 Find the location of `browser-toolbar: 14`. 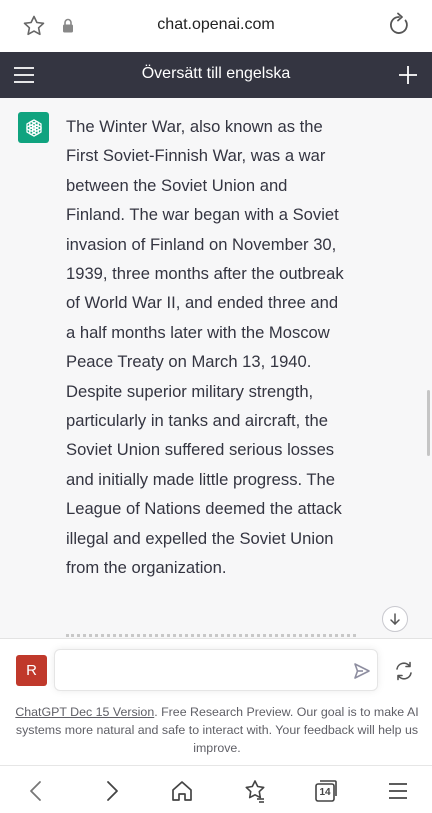

browser-toolbar: 14 is located at coordinates (216, 789).